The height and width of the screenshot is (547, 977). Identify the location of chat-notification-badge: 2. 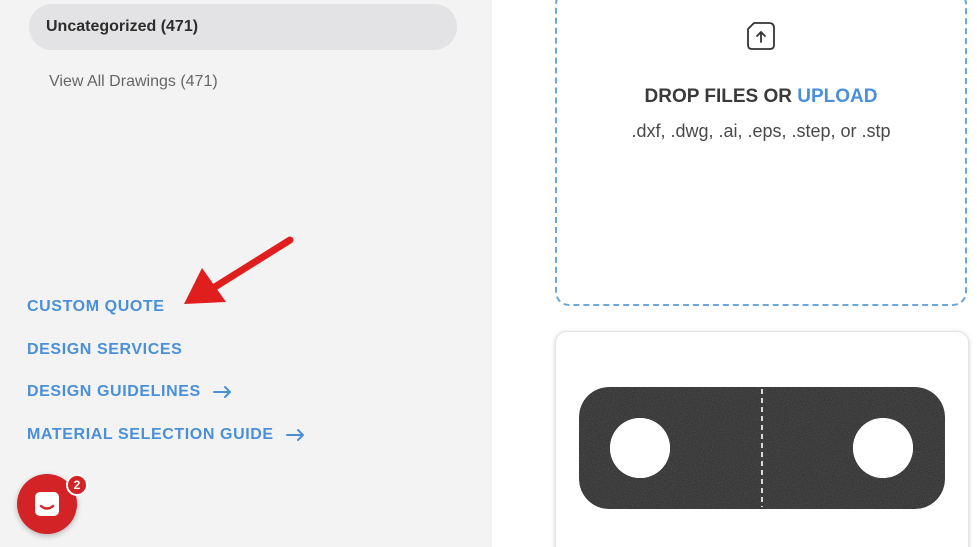
(77, 485).